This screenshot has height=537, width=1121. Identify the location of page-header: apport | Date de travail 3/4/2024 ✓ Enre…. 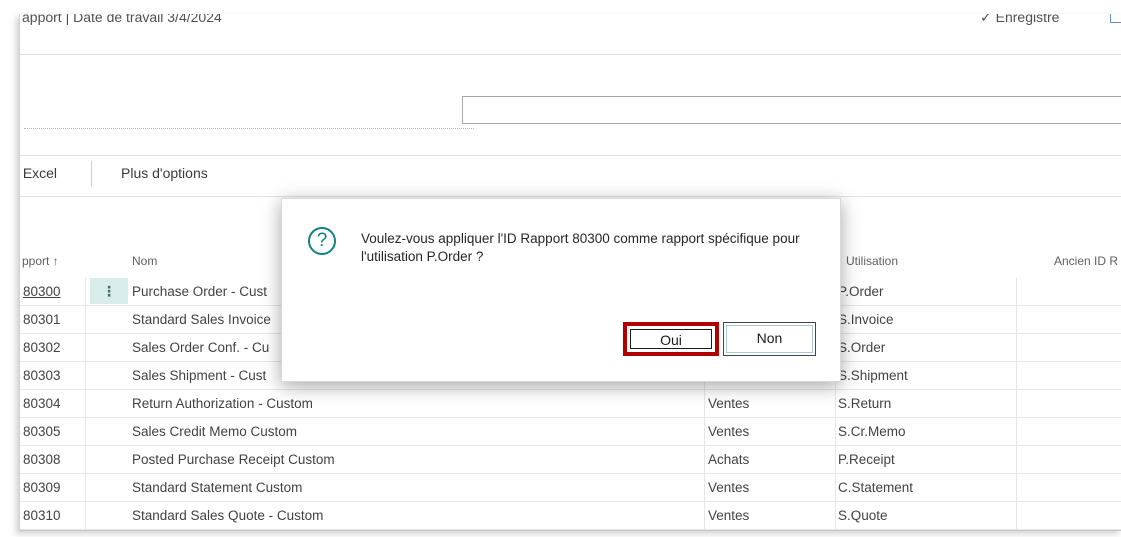
(570, 34).